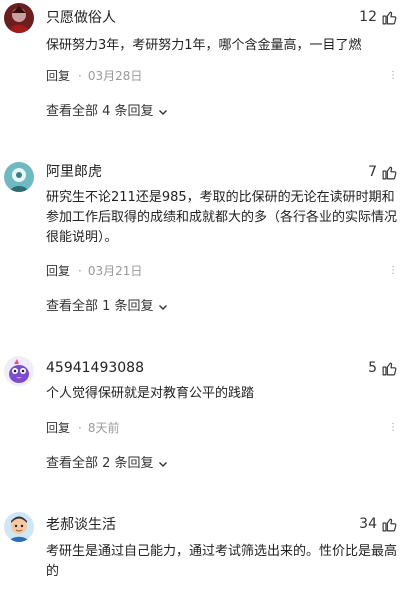 Image resolution: width=416 pixels, height=590 pixels. I want to click on comment-text: 保研努力3年，考研努力1年，哪个含金量高，一目了燃, so click(204, 45).